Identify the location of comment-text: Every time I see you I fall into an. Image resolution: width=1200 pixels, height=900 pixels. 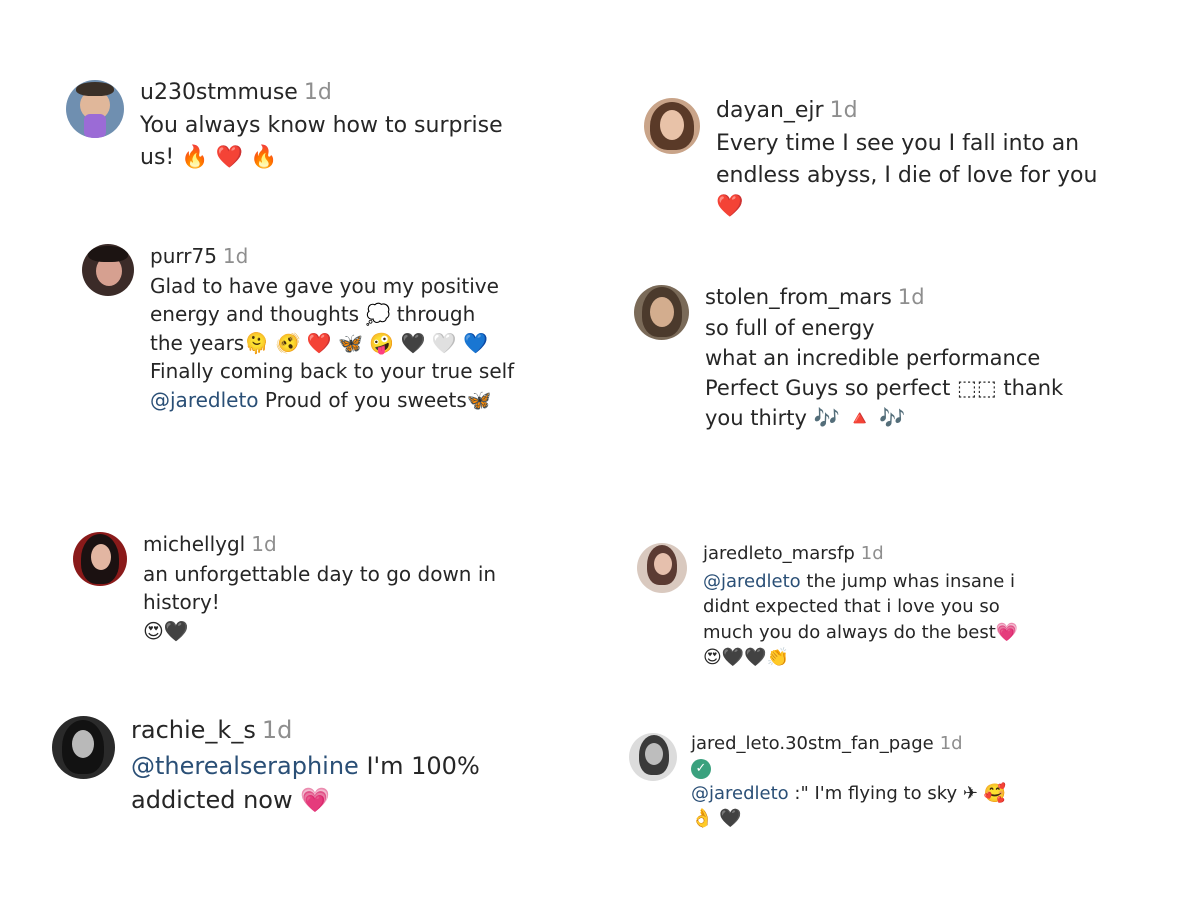
(898, 144).